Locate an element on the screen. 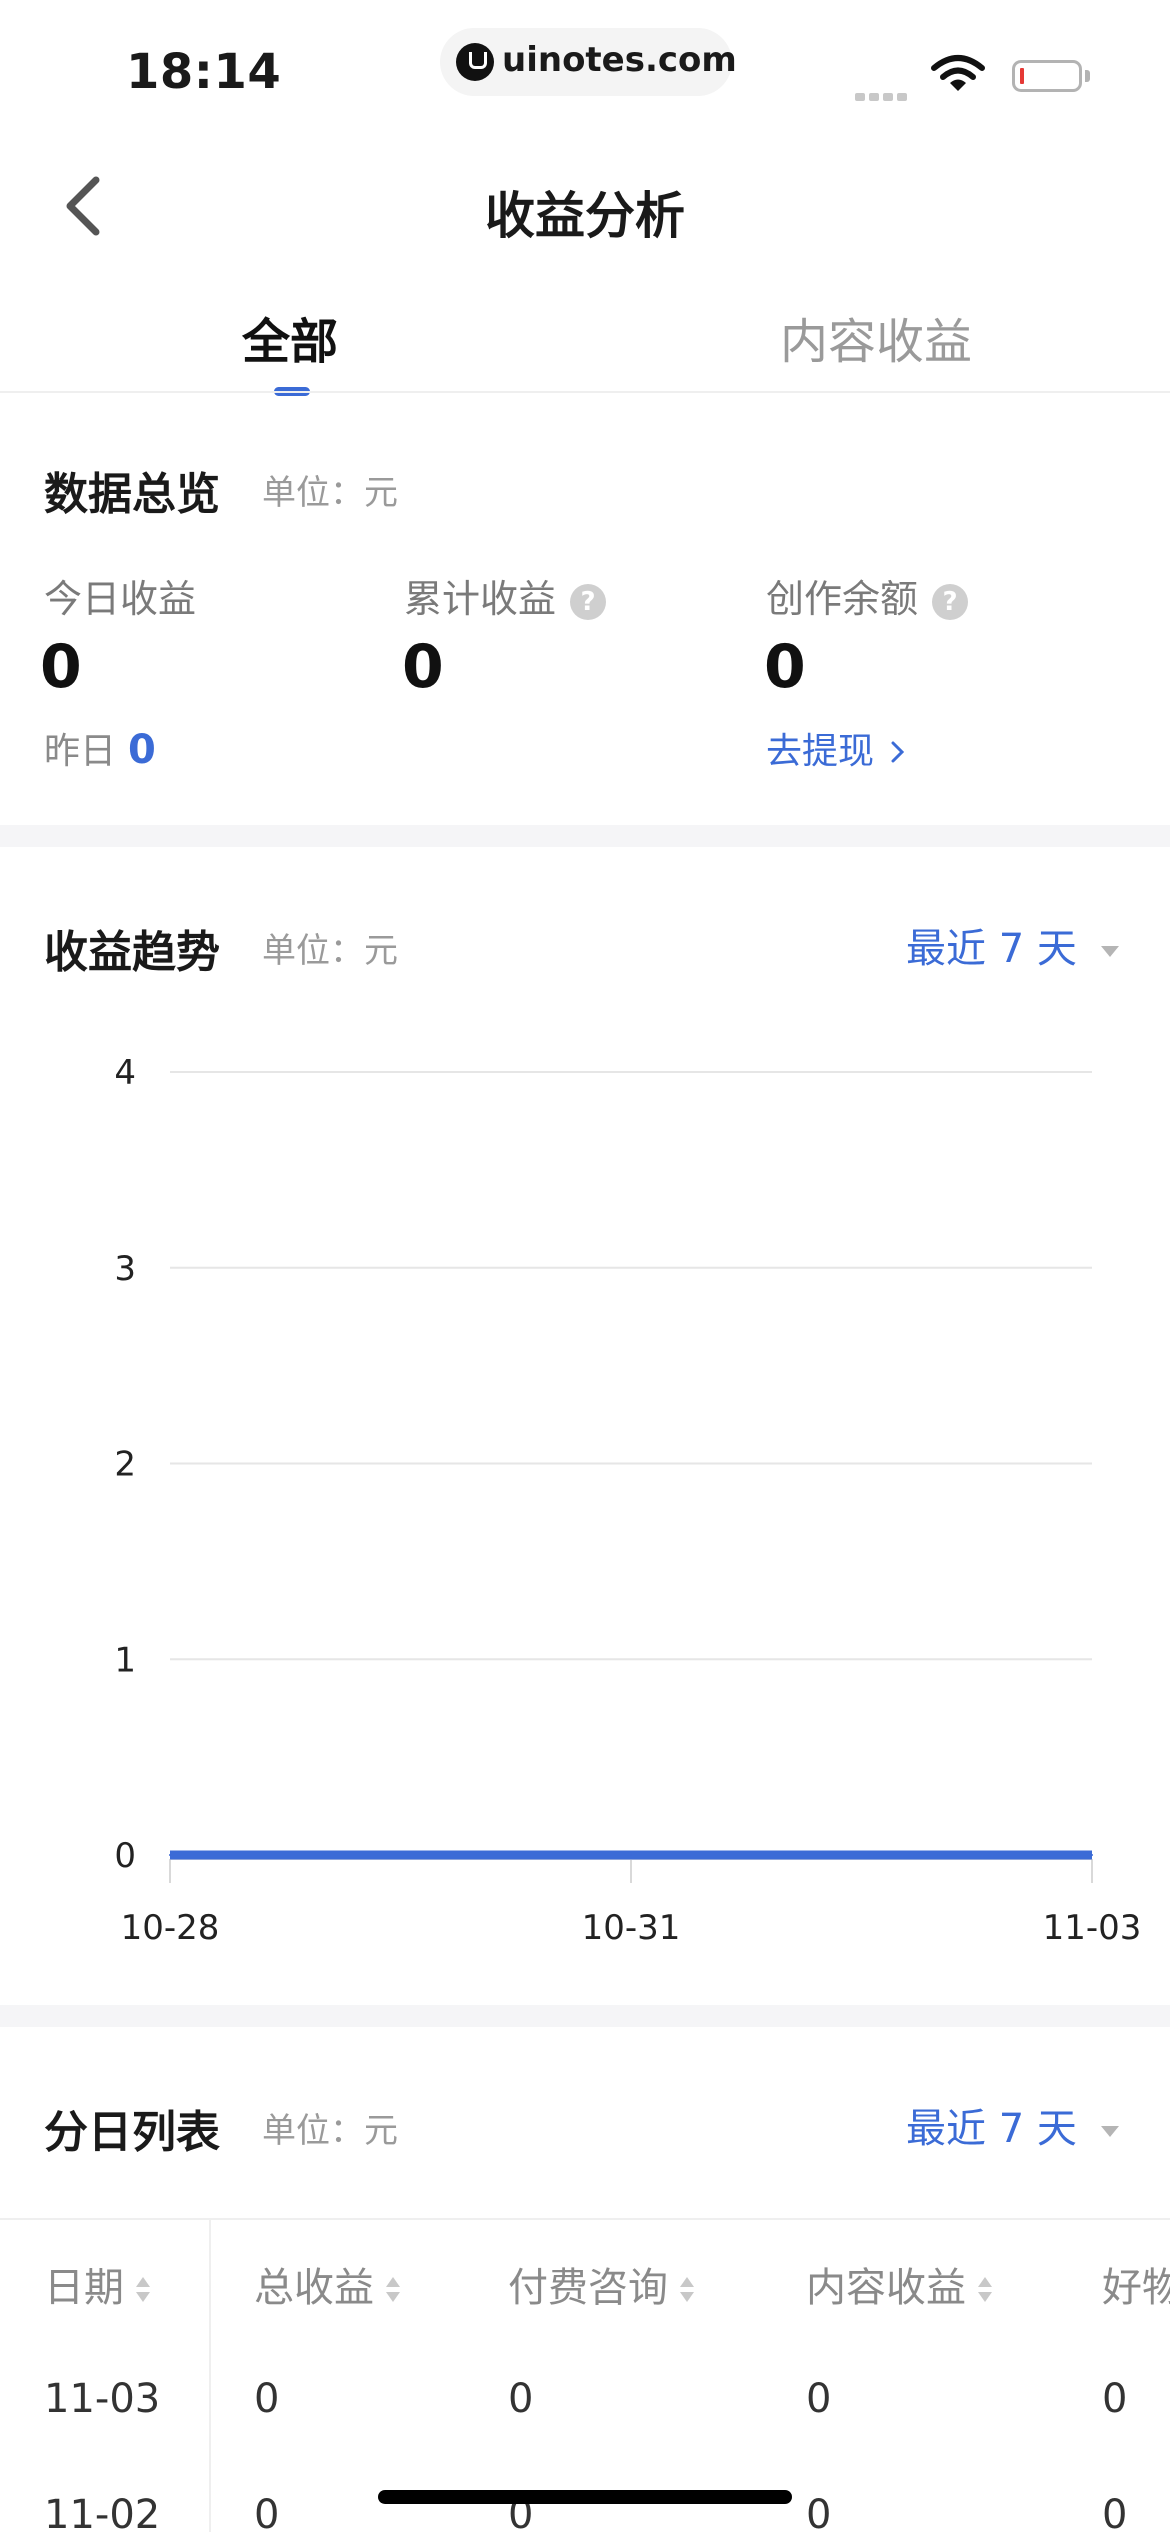 The height and width of the screenshot is (2538, 1170). x-tick-label: 10-28 is located at coordinates (170, 1928).